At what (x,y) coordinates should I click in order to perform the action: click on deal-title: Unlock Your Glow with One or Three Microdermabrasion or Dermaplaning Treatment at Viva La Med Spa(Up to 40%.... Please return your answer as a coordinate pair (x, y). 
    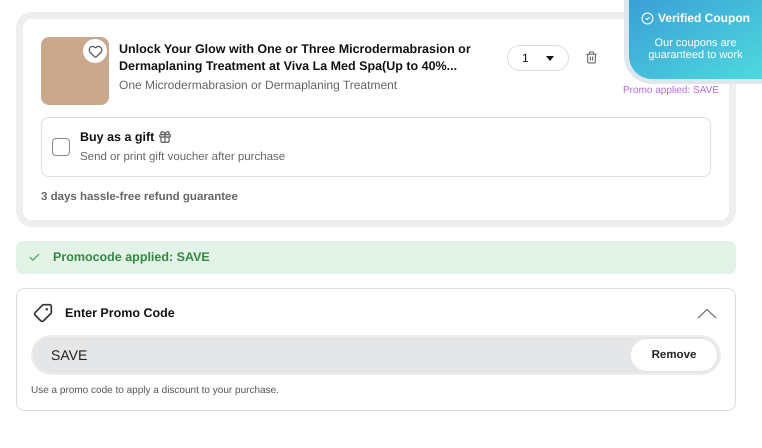
    Looking at the image, I should click on (304, 58).